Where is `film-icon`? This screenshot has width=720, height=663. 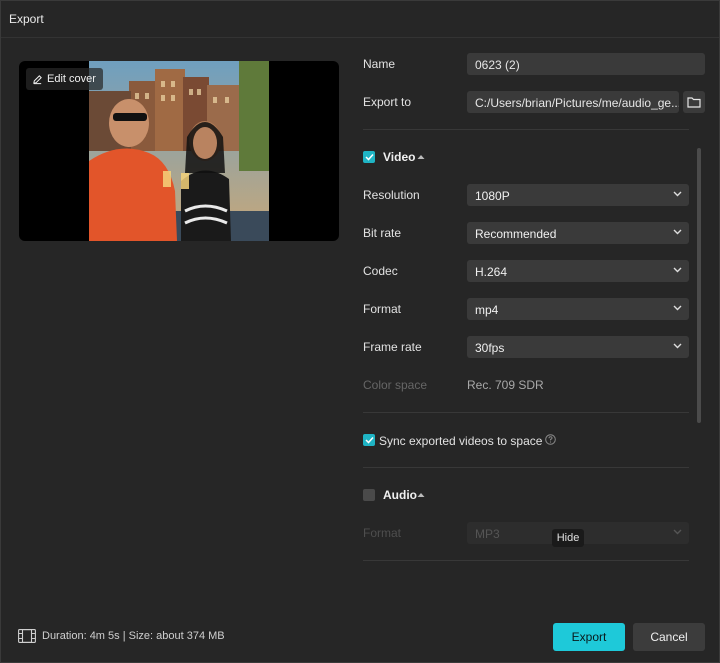 film-icon is located at coordinates (27, 636).